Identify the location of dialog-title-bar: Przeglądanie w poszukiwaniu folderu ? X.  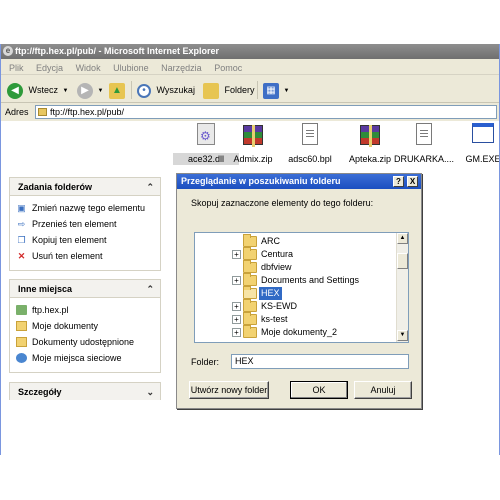
(299, 181).